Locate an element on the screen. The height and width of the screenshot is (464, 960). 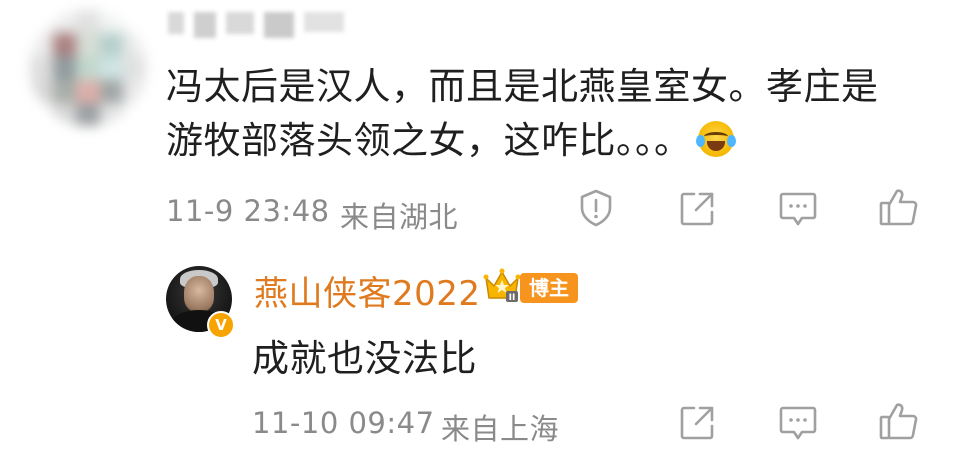
blogger-badge: 博主 is located at coordinates (549, 288).